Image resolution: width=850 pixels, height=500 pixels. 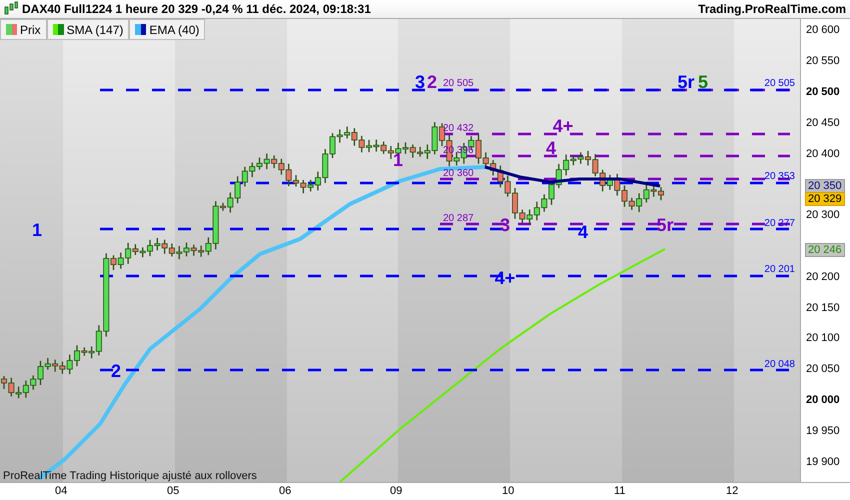 What do you see at coordinates (11, 9) in the screenshot?
I see `candlestick-icon` at bounding box center [11, 9].